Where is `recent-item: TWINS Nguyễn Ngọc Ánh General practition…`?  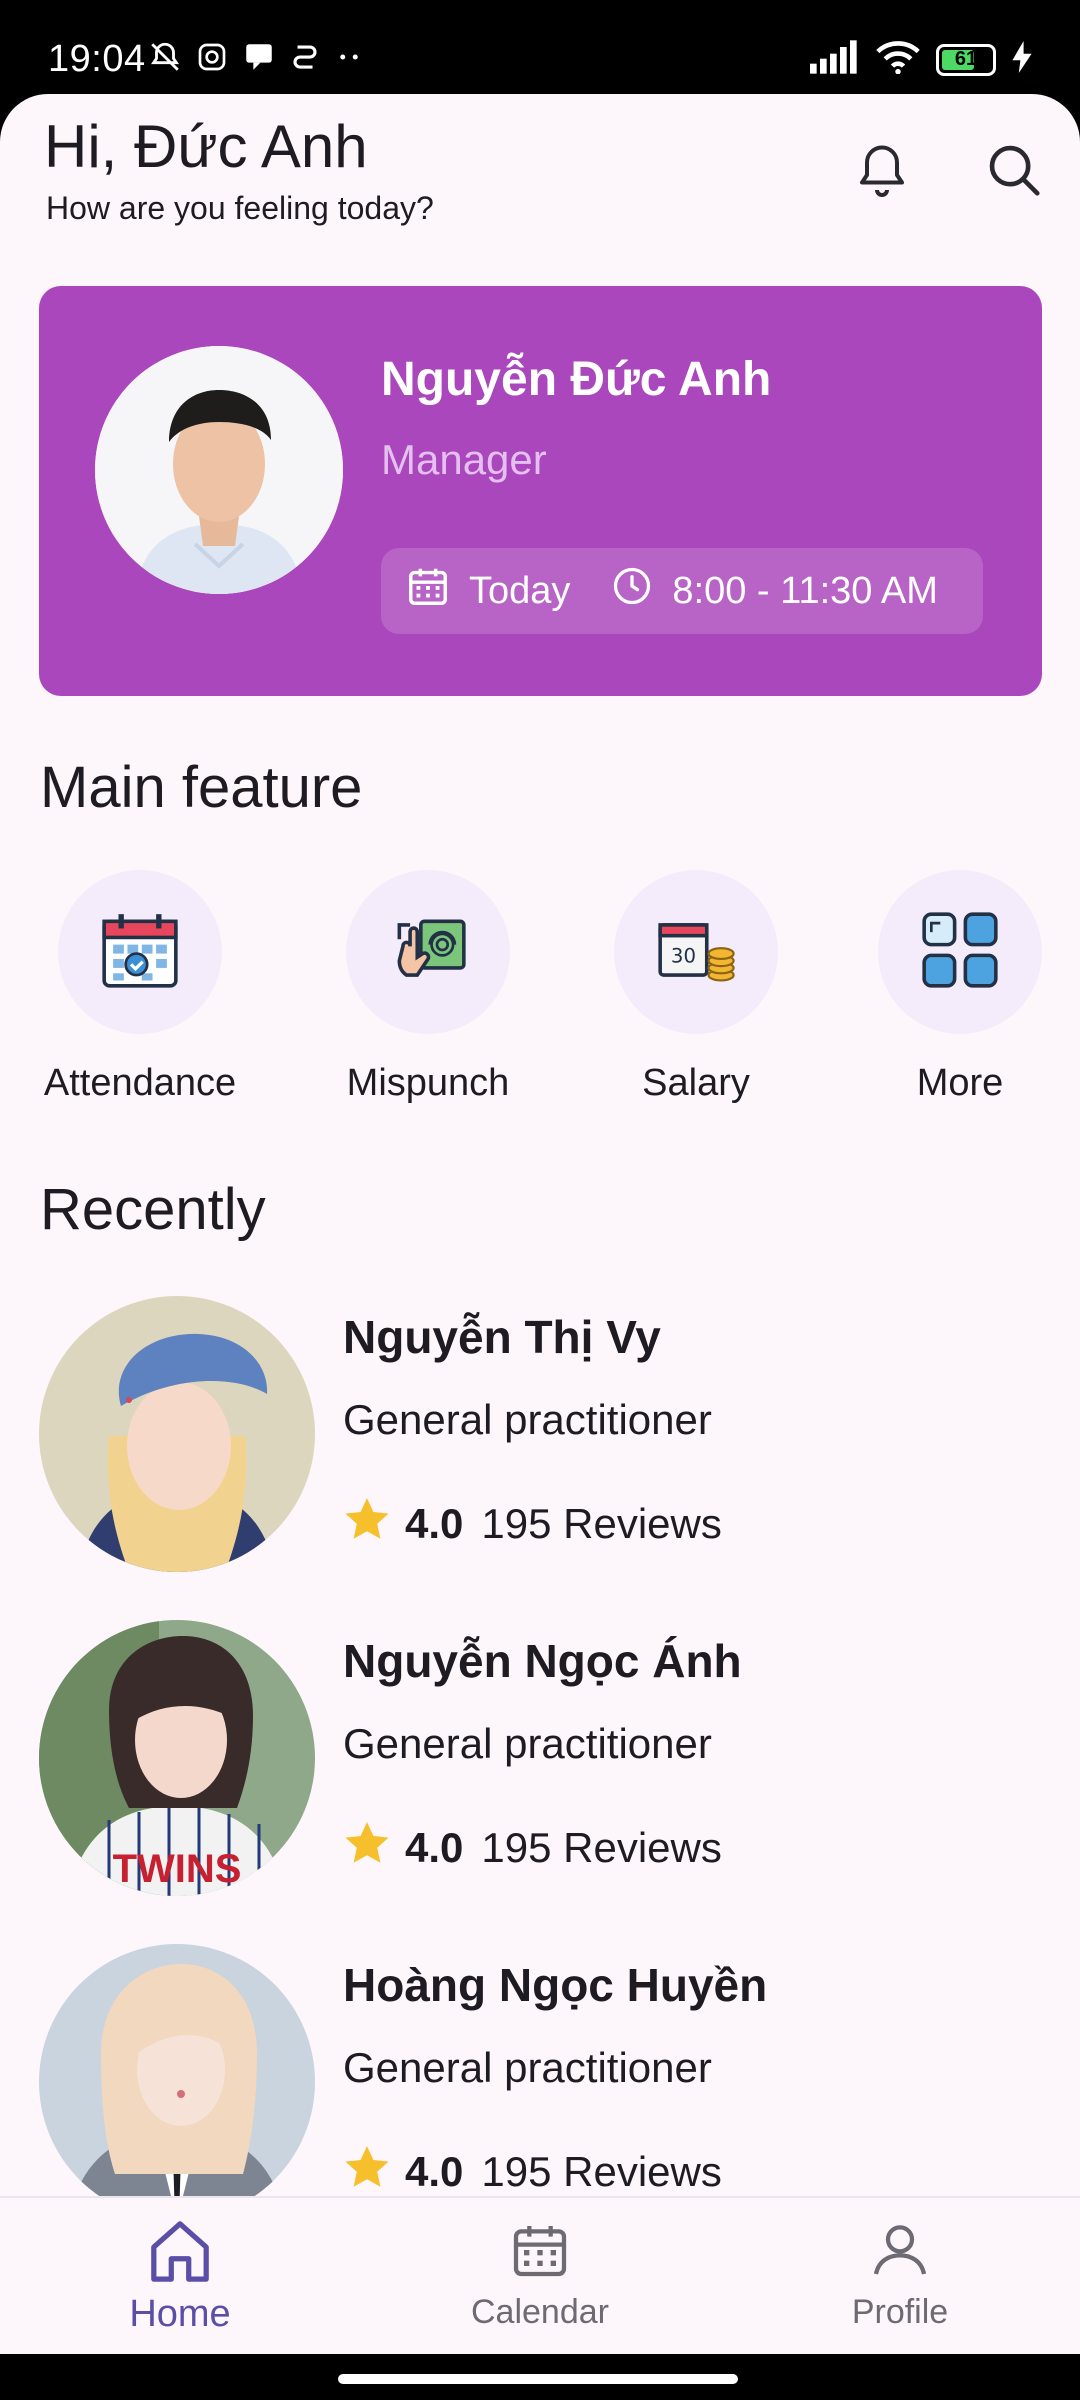 recent-item: TWINS Nguyễn Ngọc Ánh General practition… is located at coordinates (539, 1760).